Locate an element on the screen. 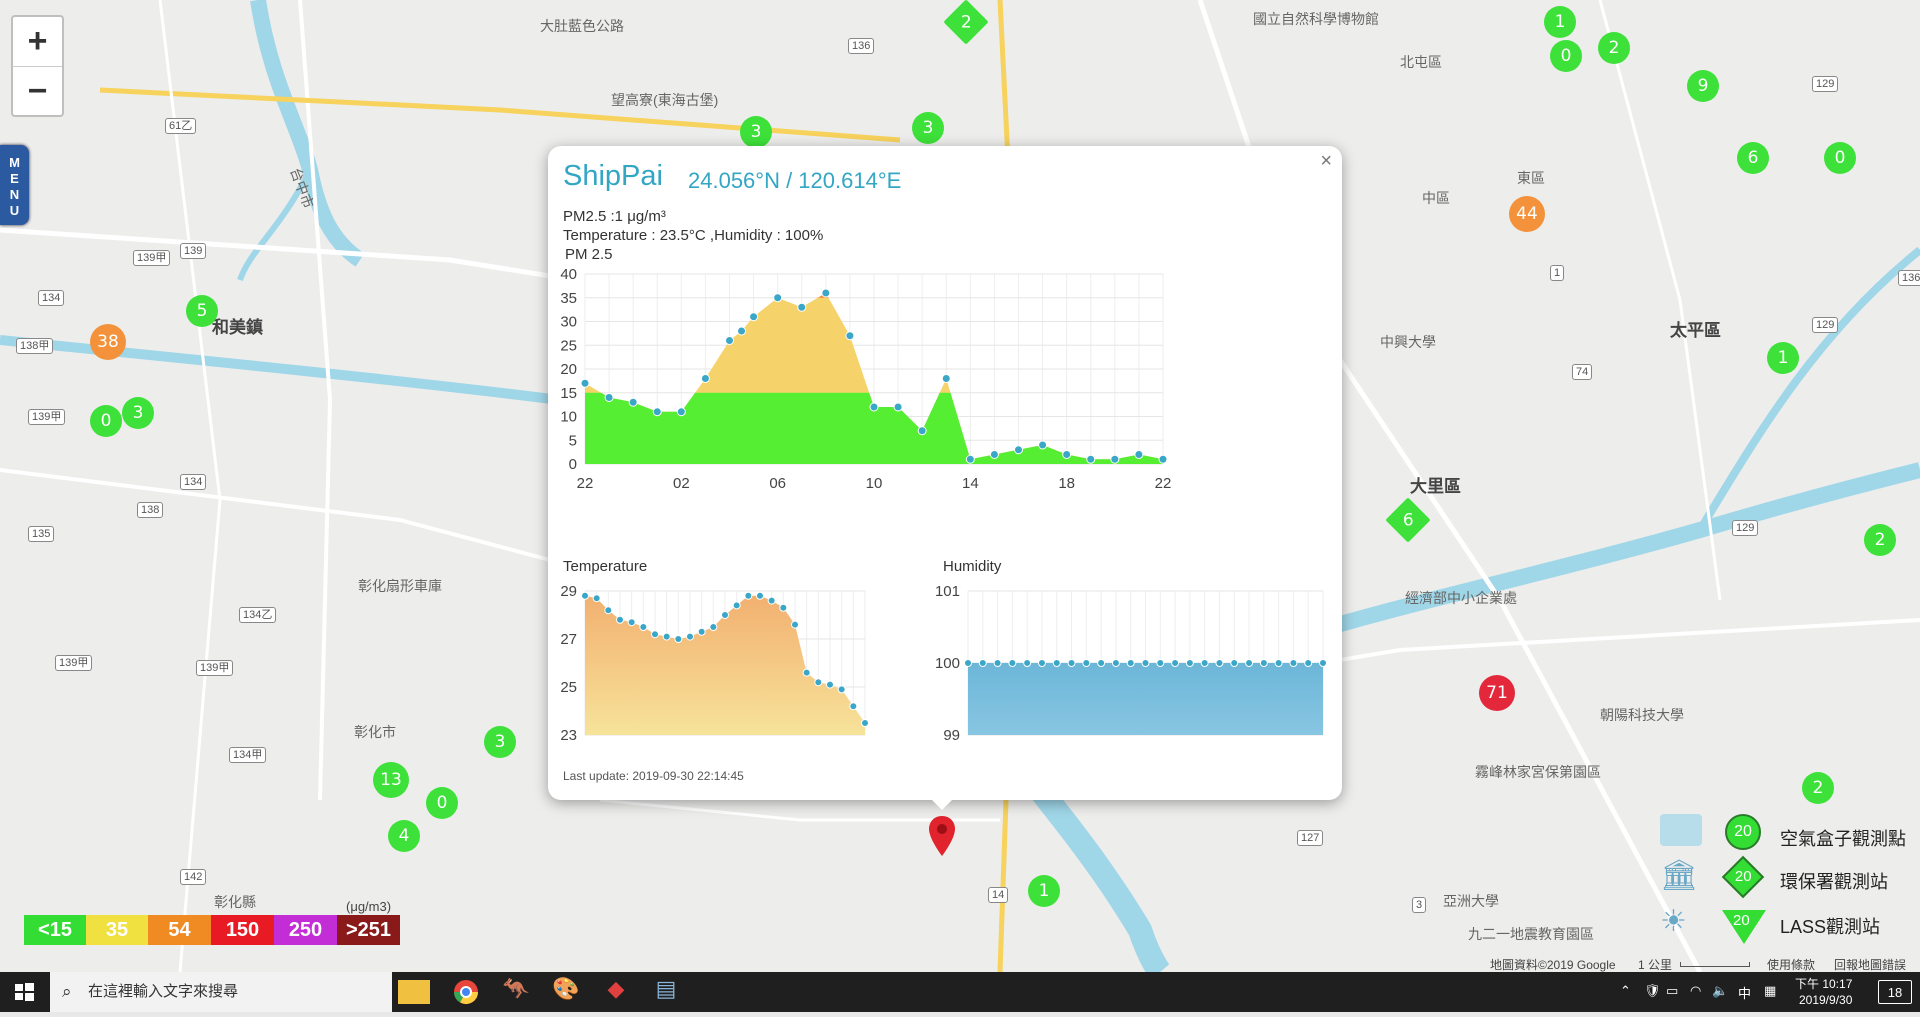 Image resolution: width=1920 pixels, height=1017 pixels. app-icon: 🦘 is located at coordinates (516, 992).